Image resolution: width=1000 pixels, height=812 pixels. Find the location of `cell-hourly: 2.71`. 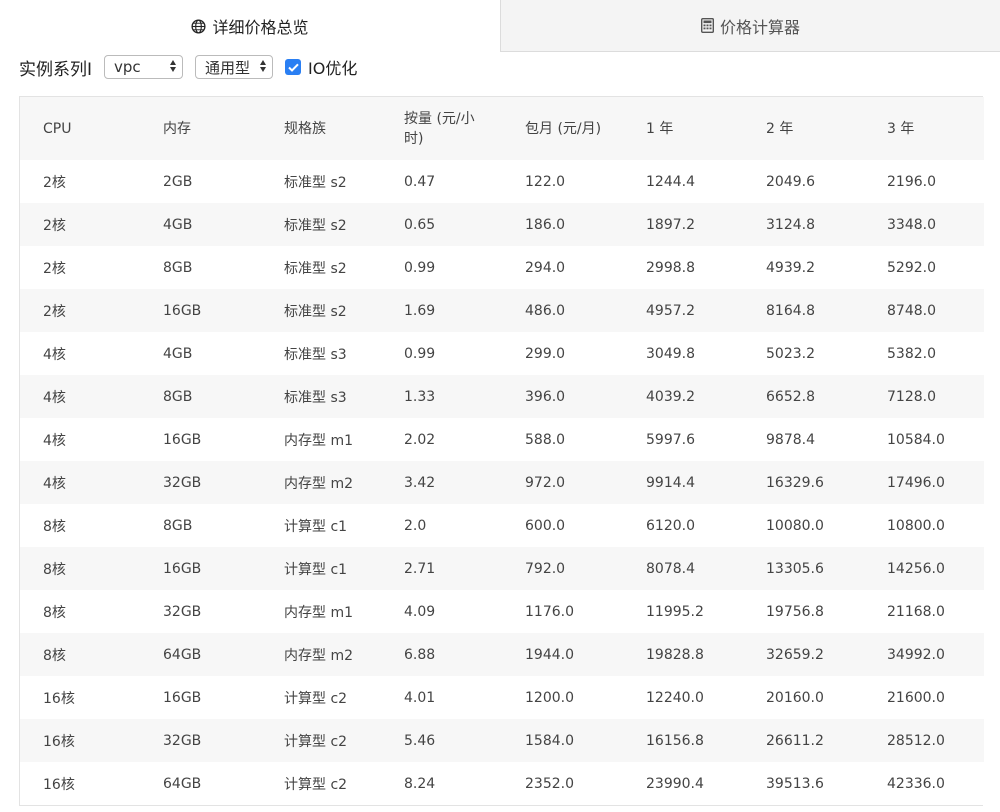

cell-hourly: 2.71 is located at coordinates (441, 568).